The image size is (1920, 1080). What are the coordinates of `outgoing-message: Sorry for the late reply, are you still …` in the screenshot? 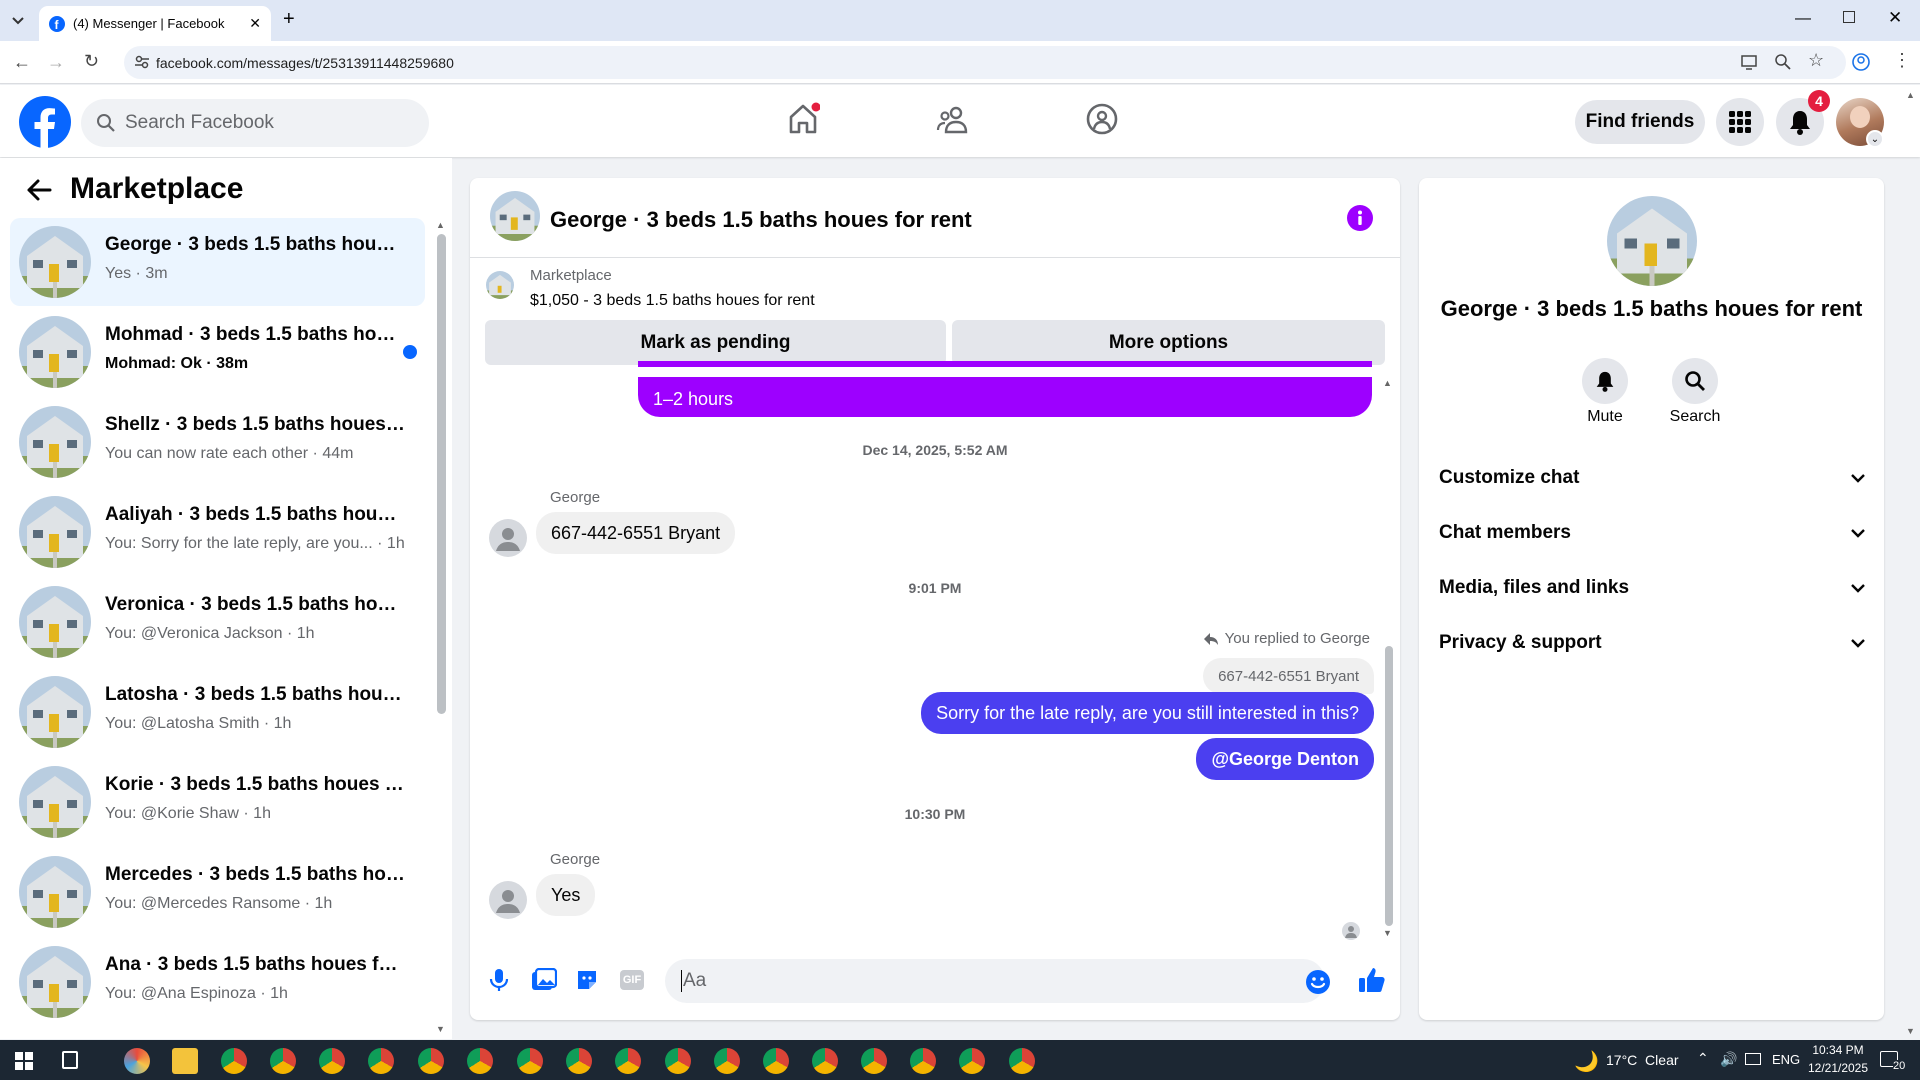 It's located at (1147, 713).